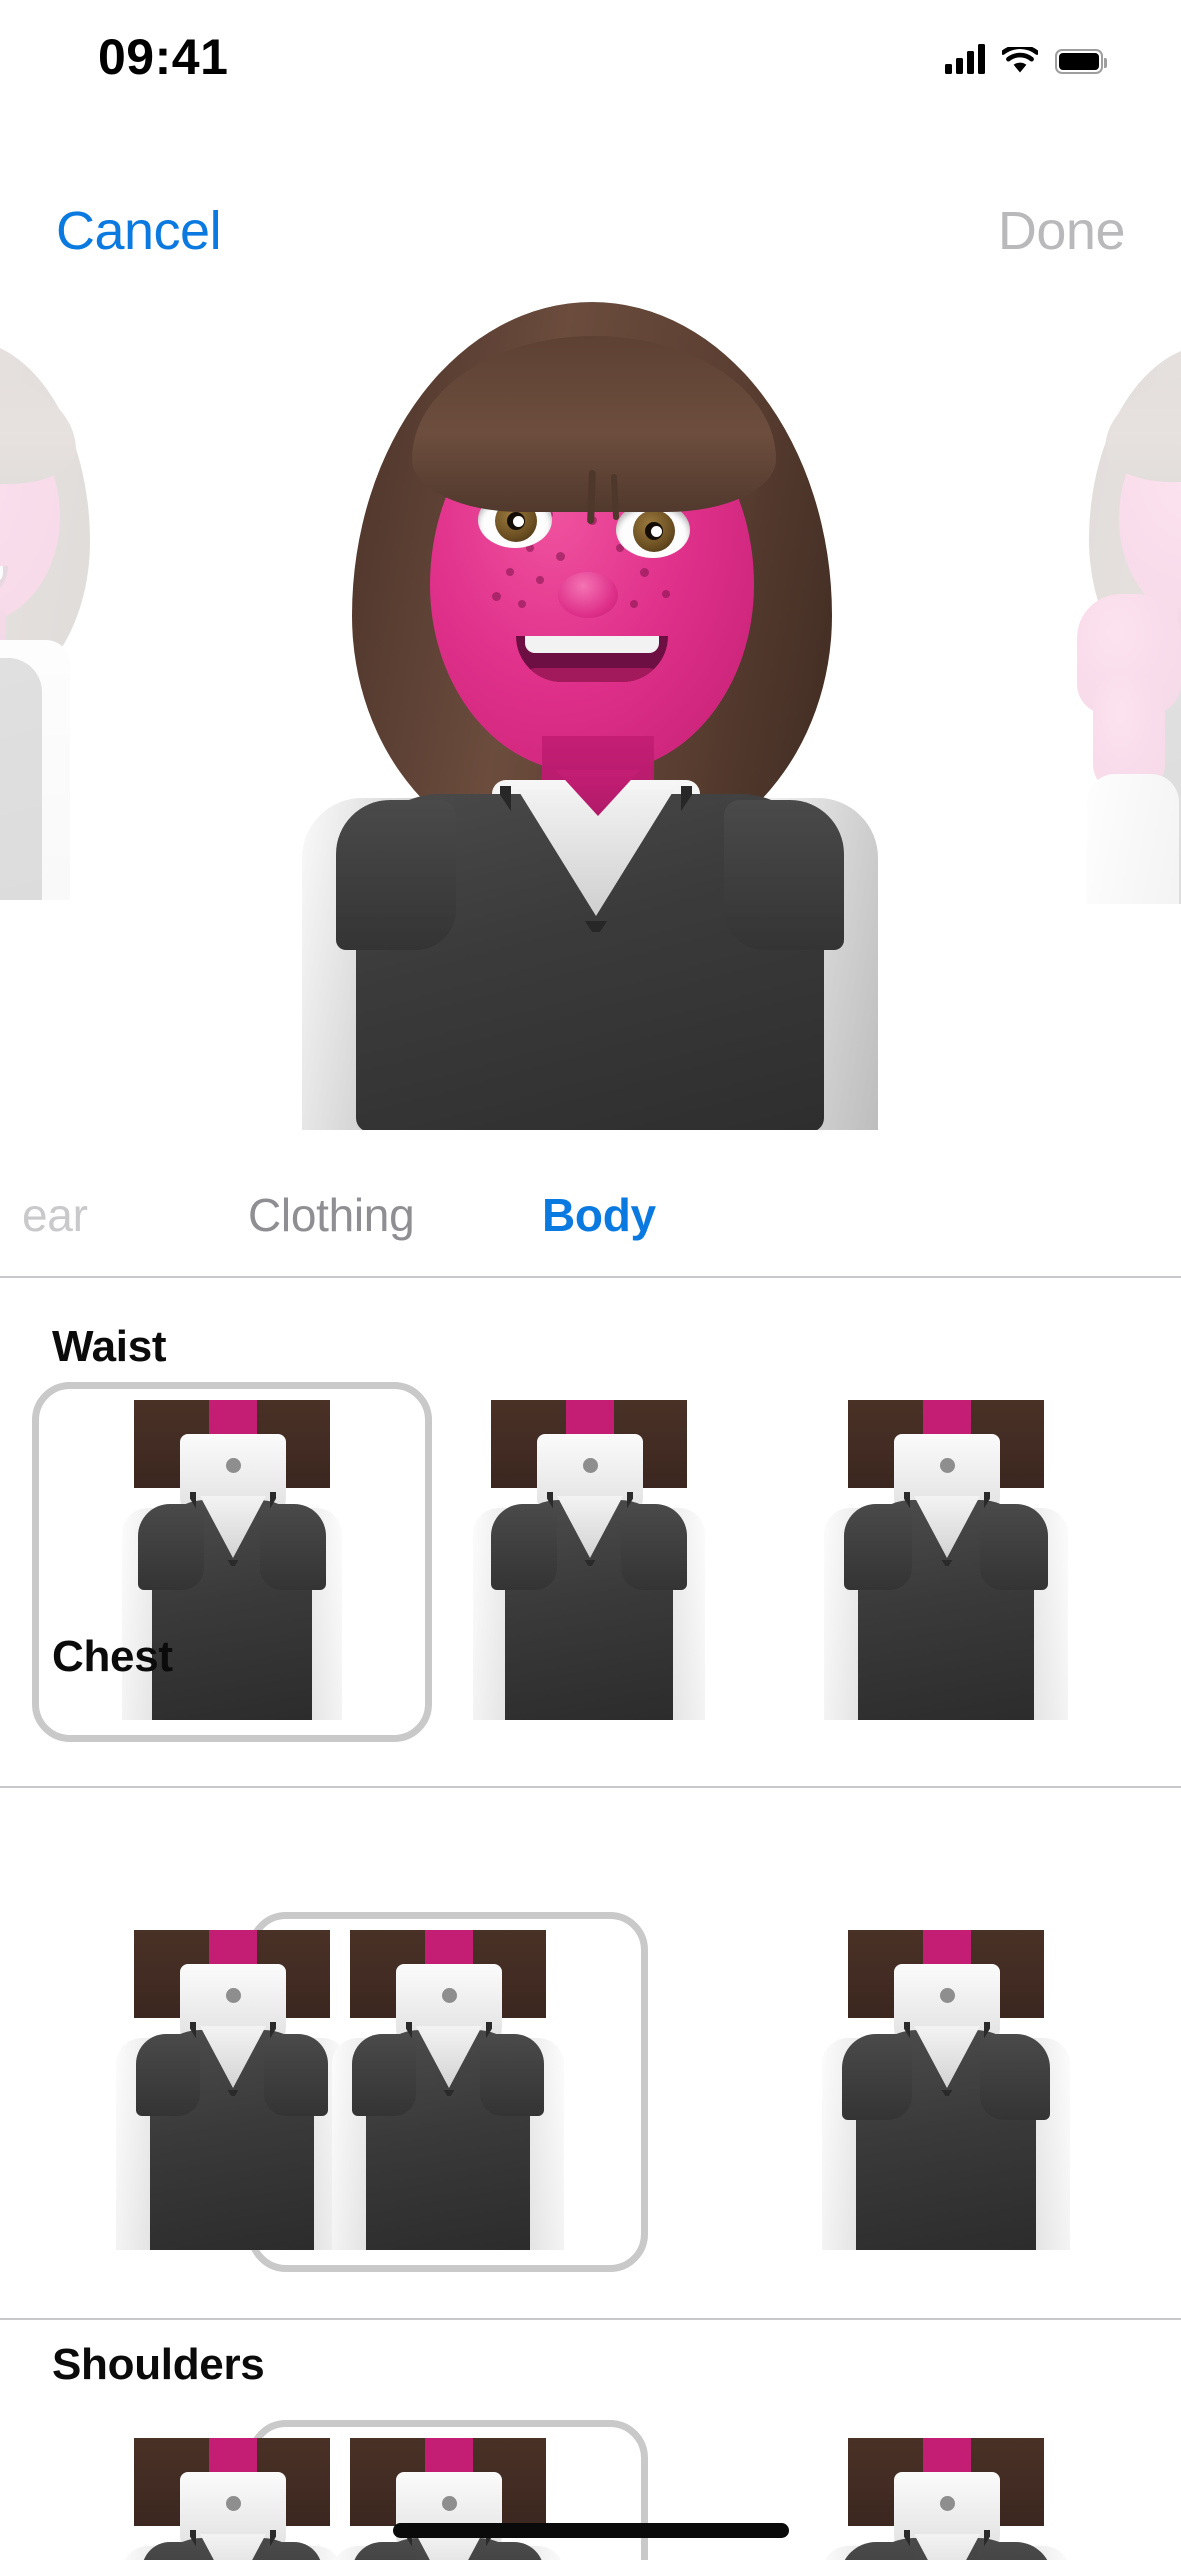 Image resolution: width=1181 pixels, height=2560 pixels. What do you see at coordinates (109, 1346) in the screenshot?
I see `section-title-waist: Waist` at bounding box center [109, 1346].